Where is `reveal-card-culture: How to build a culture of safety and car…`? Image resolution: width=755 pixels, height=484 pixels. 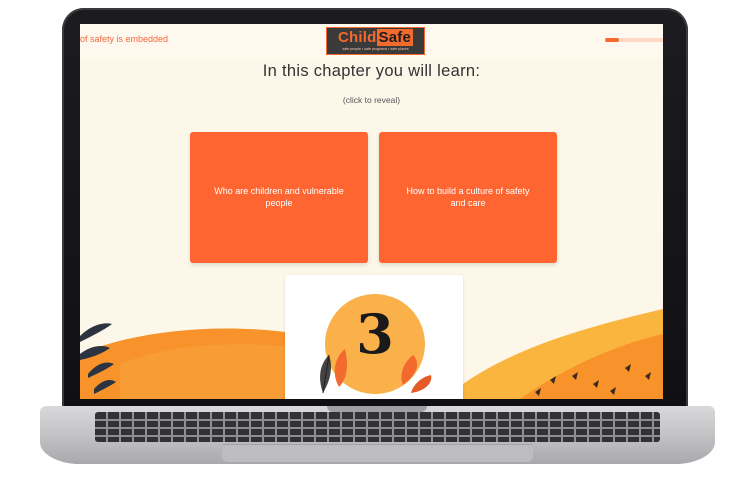 reveal-card-culture: How to build a culture of safety and car… is located at coordinates (468, 197).